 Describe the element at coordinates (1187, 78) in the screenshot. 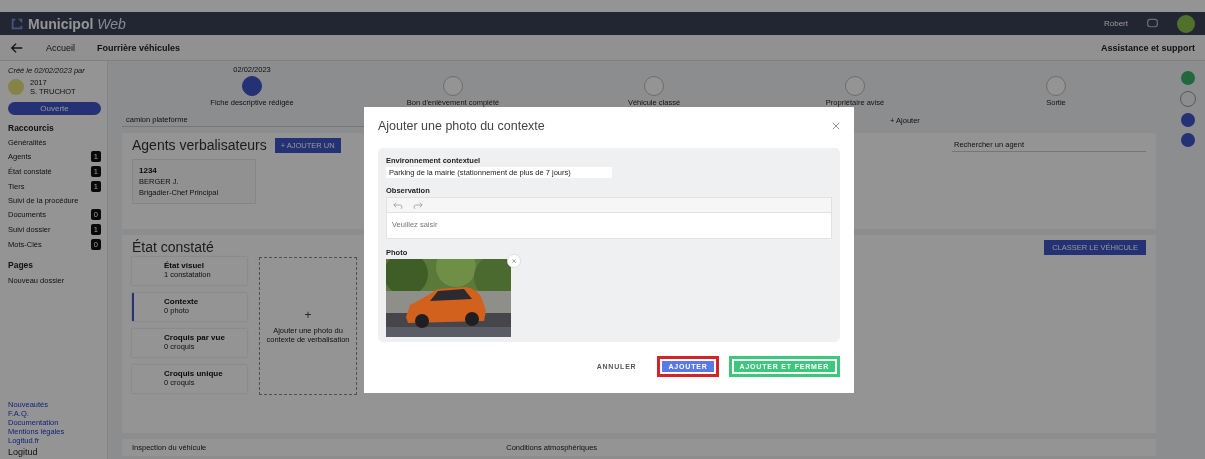

I see `save-action-icon` at that location.